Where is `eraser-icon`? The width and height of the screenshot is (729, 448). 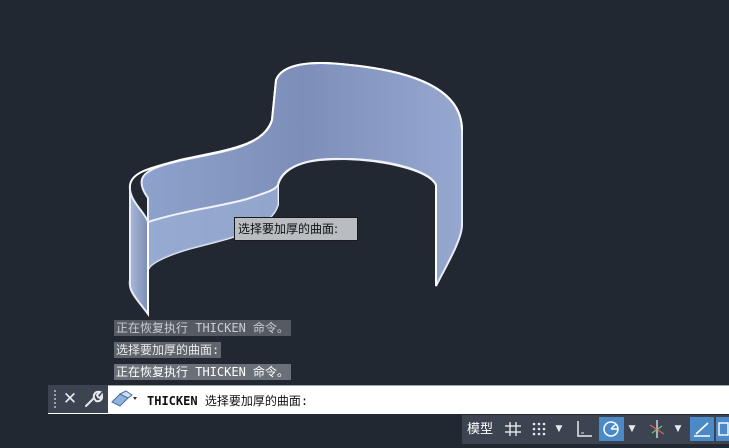 eraser-icon is located at coordinates (124, 398).